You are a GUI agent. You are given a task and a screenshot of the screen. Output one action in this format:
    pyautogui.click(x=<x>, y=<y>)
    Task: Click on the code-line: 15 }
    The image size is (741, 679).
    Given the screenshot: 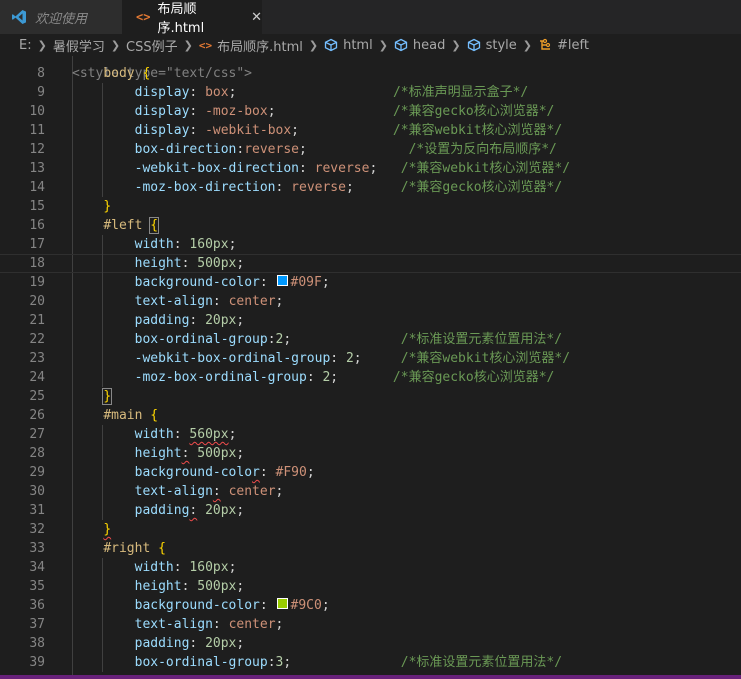 What is the action you would take?
    pyautogui.click(x=370, y=206)
    